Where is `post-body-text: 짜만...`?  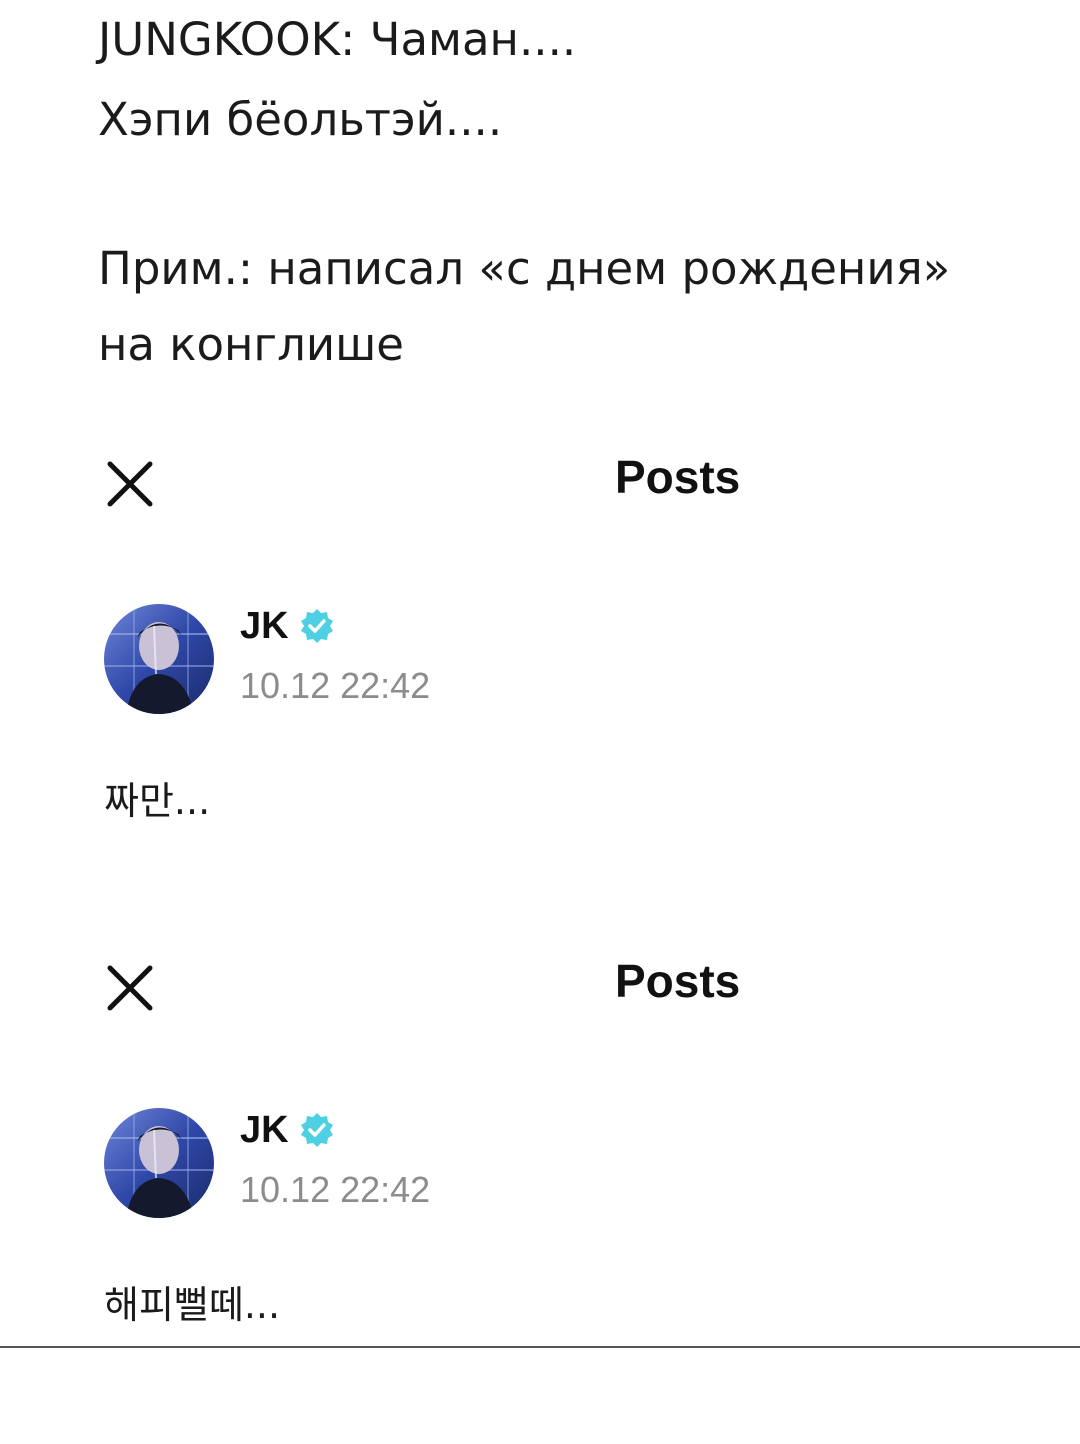 post-body-text: 짜만... is located at coordinates (157, 801).